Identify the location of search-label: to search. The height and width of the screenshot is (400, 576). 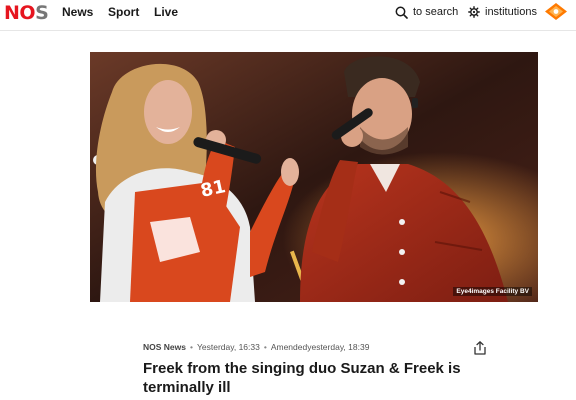
(436, 12).